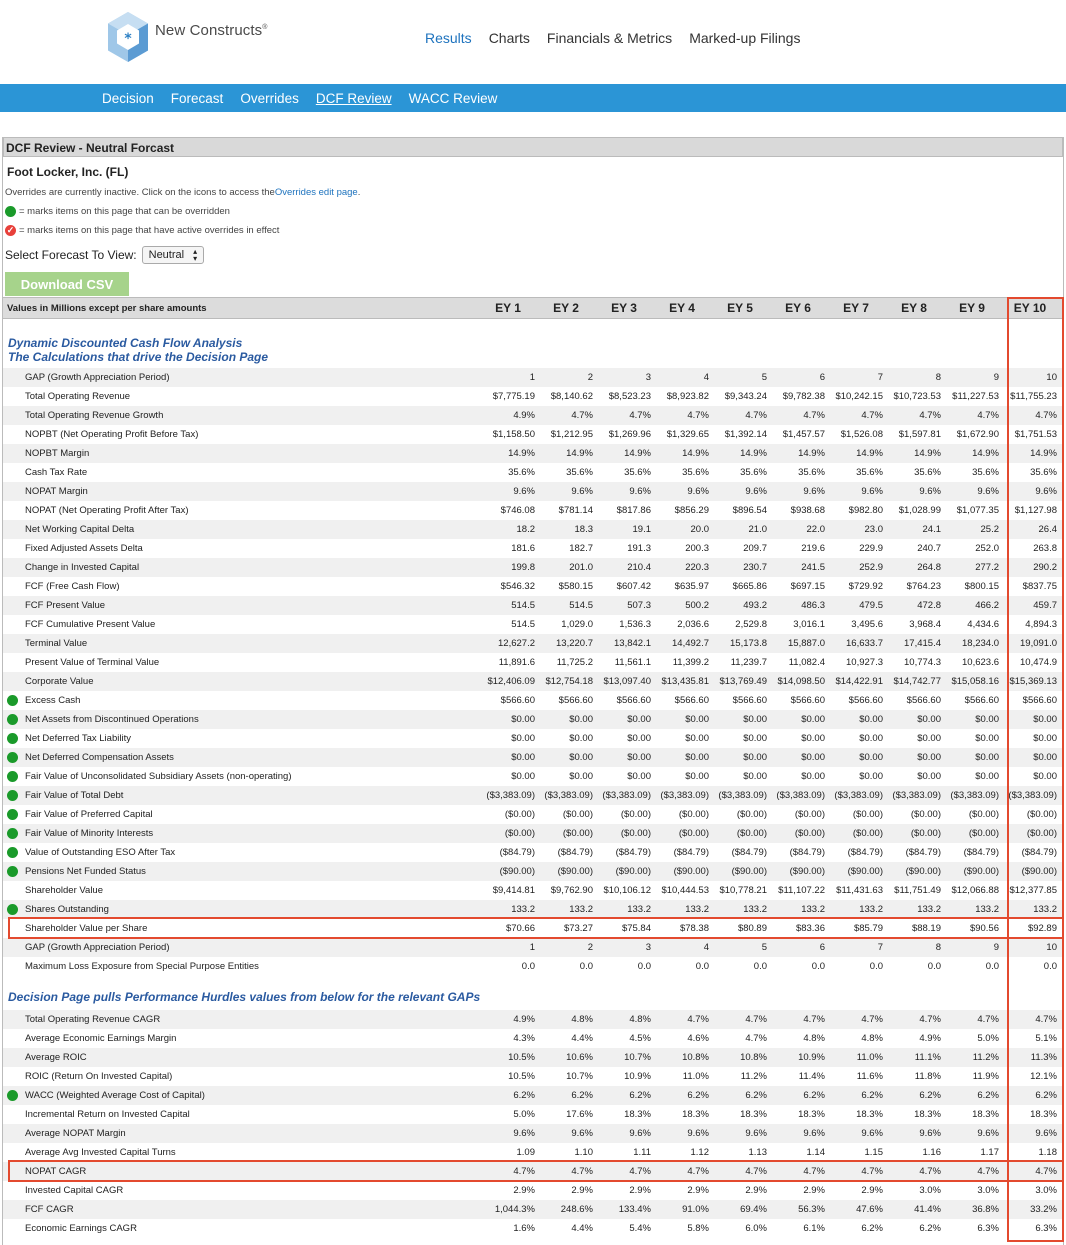 The height and width of the screenshot is (1245, 1066). Describe the element at coordinates (648, 377) in the screenshot. I see `table-cell: 3` at that location.